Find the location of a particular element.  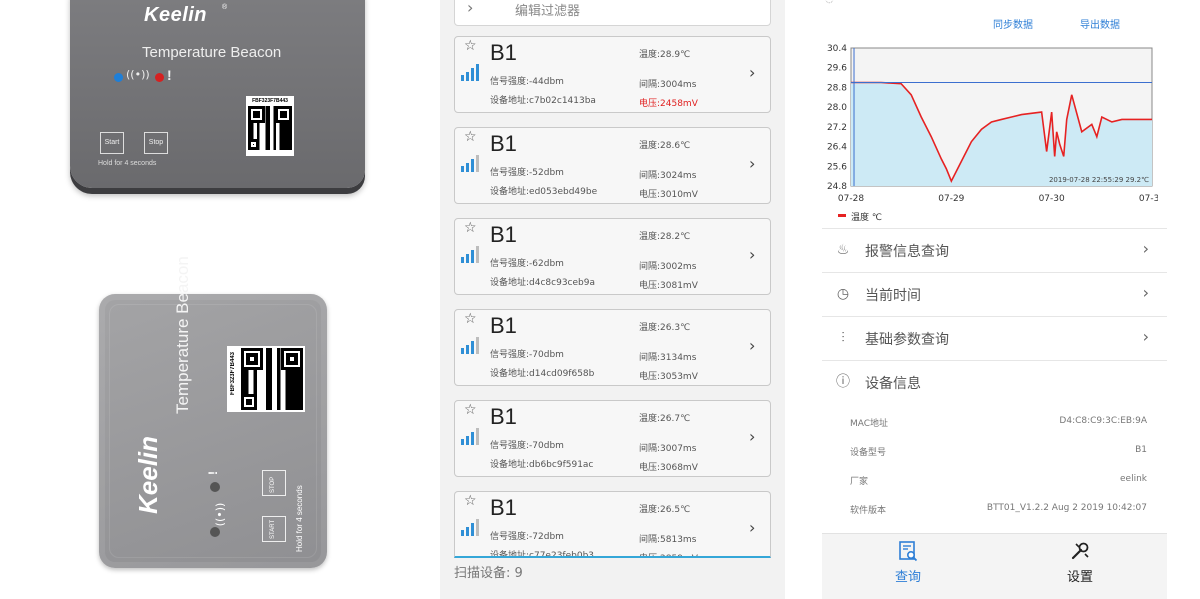

brand-logo-vertical: Keelin is located at coordinates (148, 474).